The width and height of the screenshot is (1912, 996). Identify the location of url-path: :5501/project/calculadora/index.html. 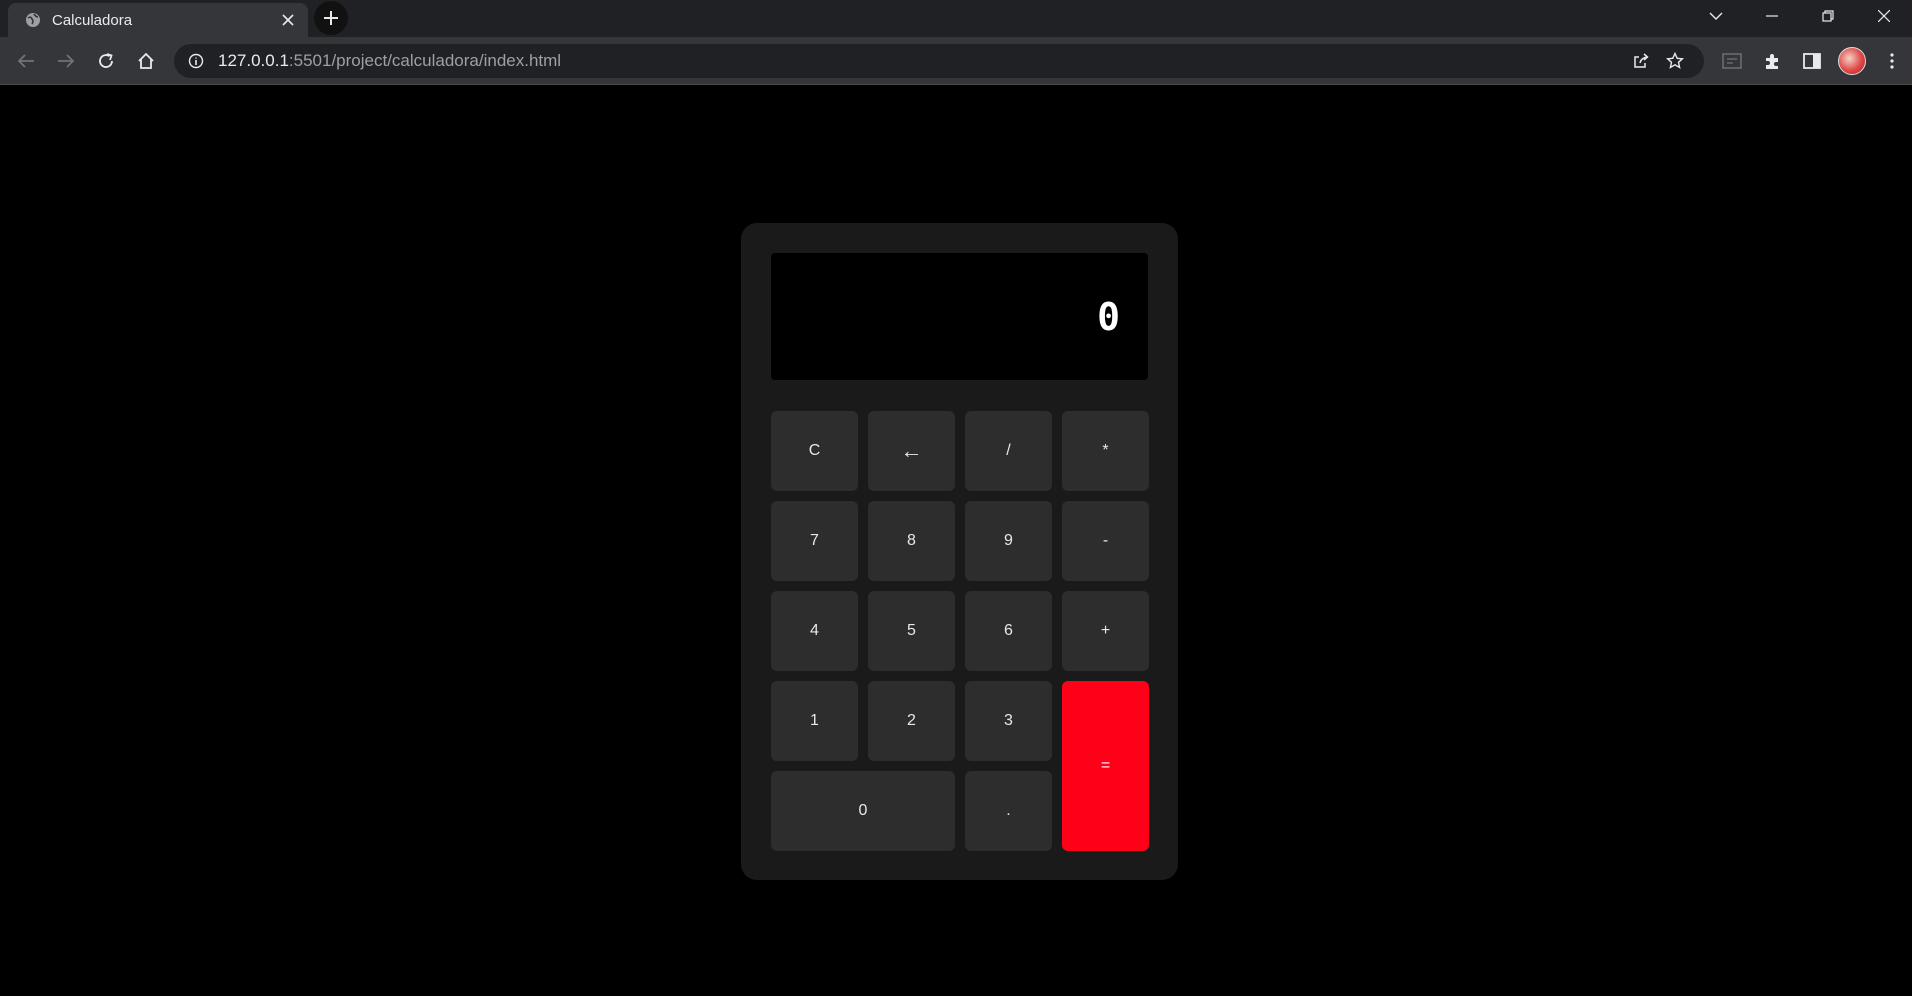
(425, 60).